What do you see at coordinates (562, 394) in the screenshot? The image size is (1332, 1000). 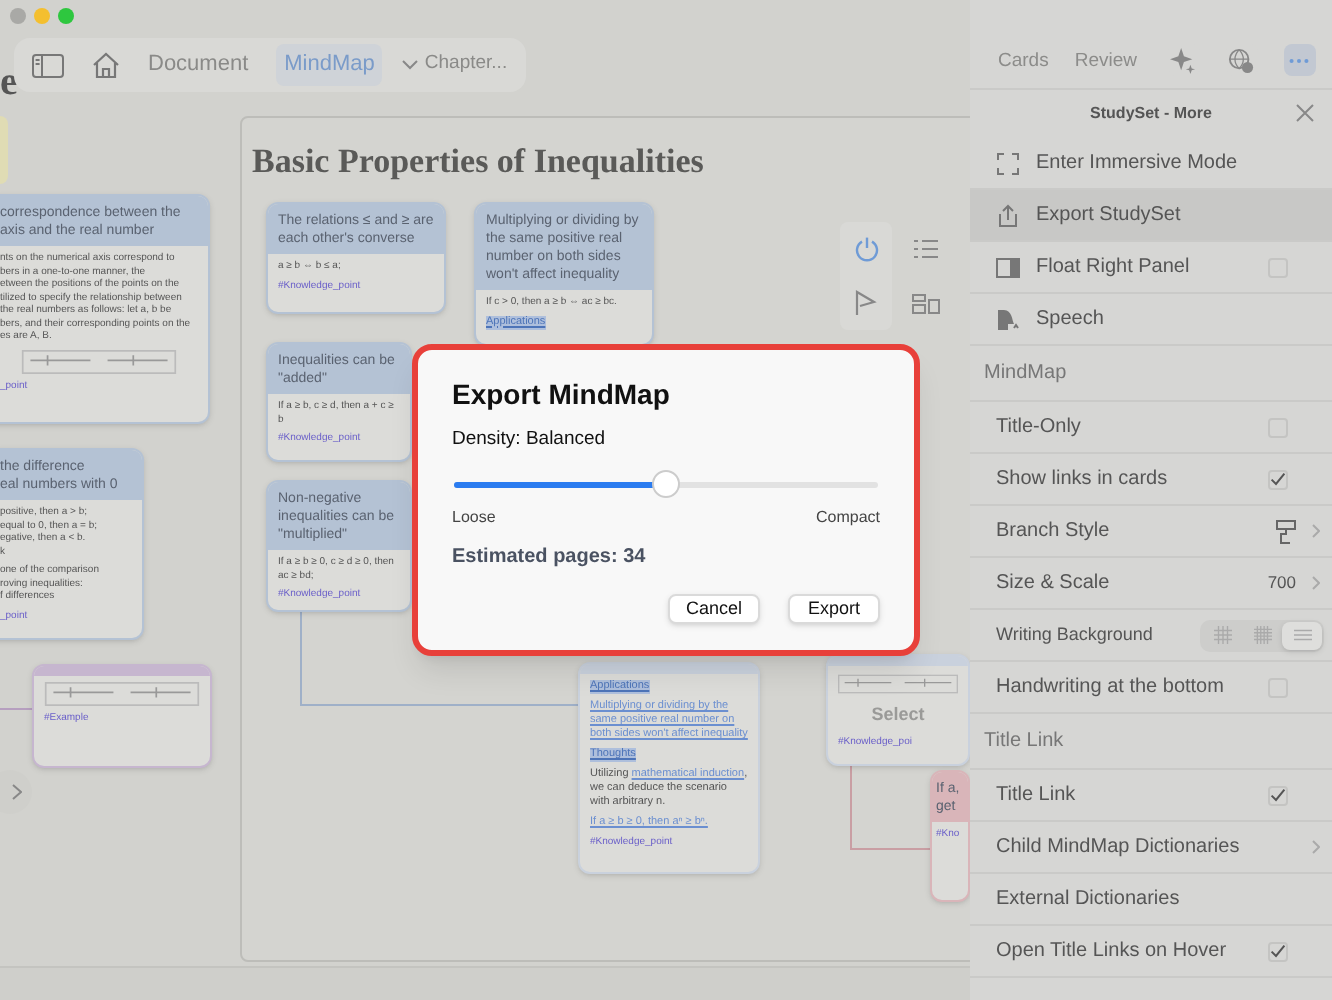 I see `dialog-title: Export MindMap` at bounding box center [562, 394].